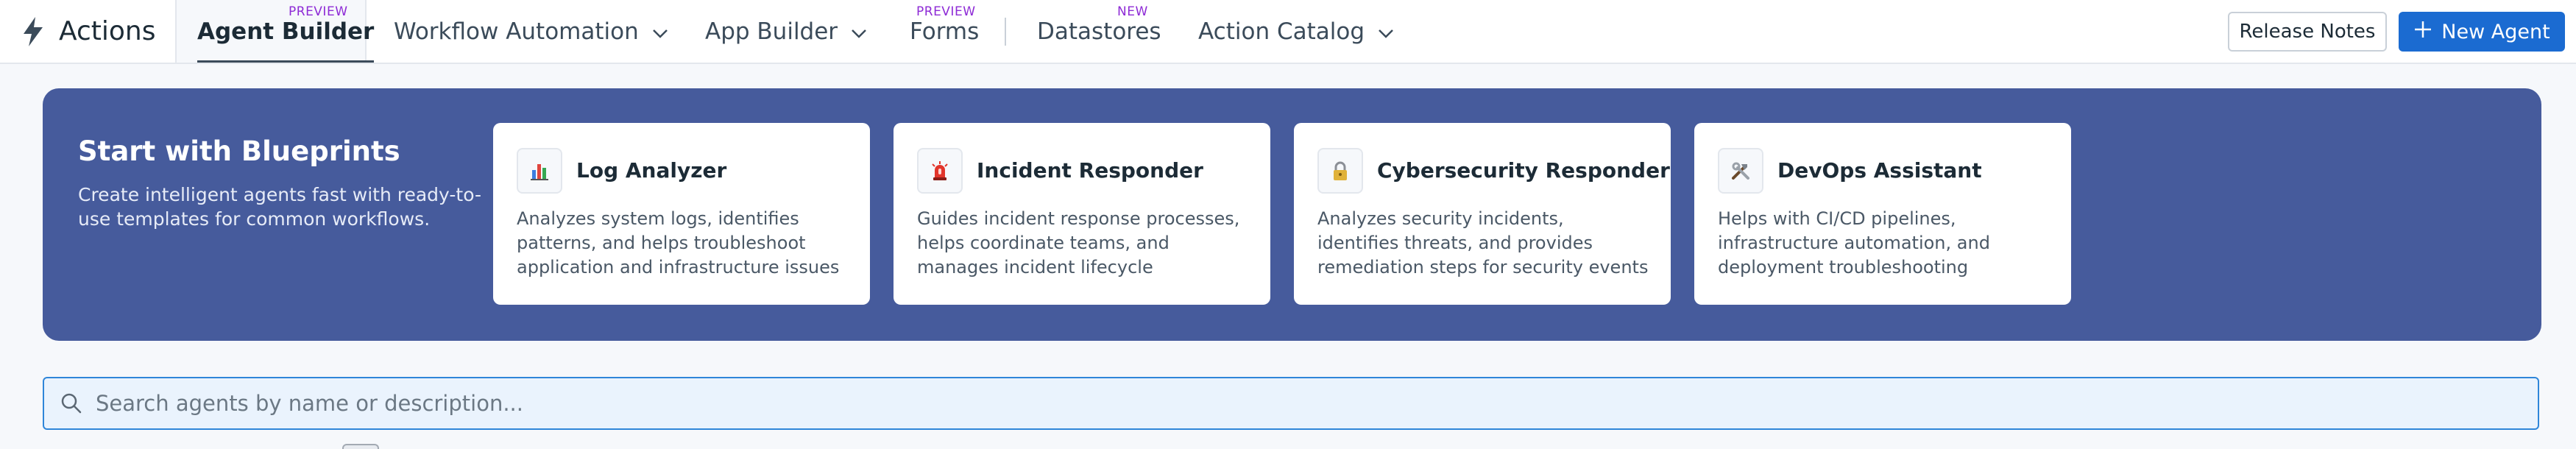  Describe the element at coordinates (1132, 11) in the screenshot. I see `new-badge: NEW` at that location.